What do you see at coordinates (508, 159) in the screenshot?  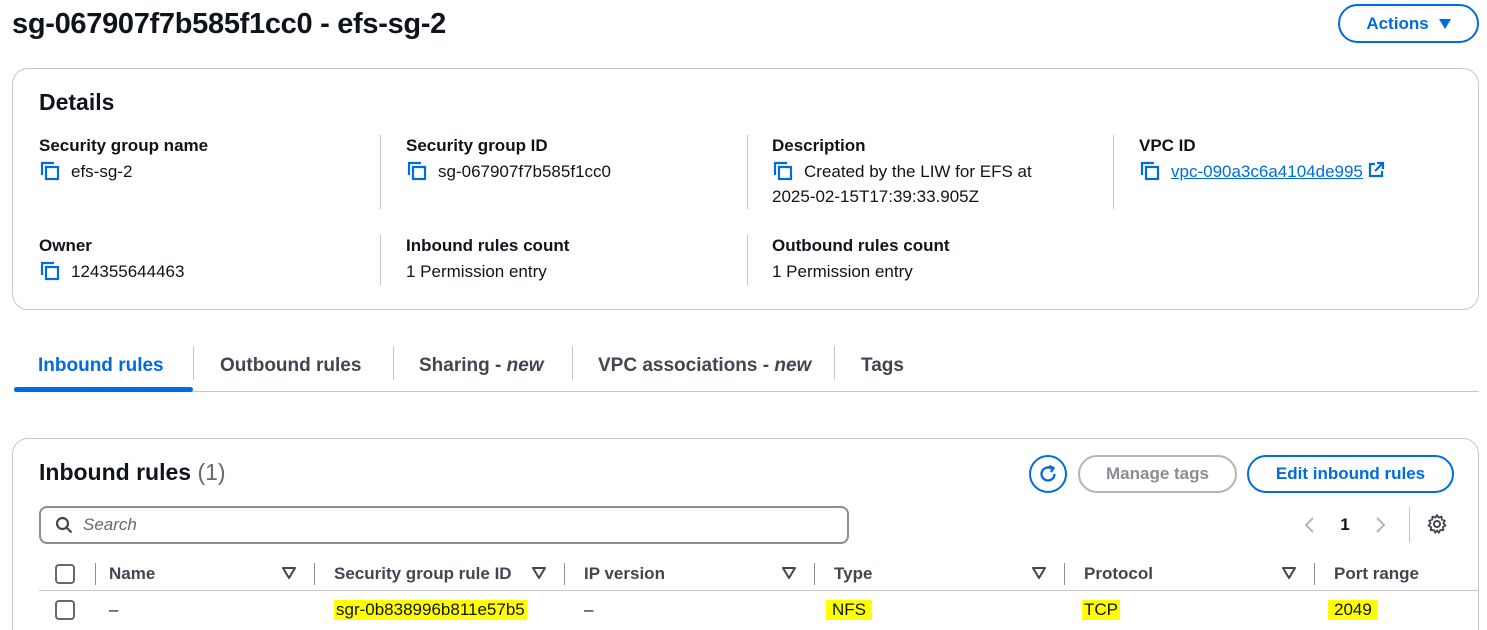 I see `security-group-id-field: Security group ID sg-067907f7b585f1cc0` at bounding box center [508, 159].